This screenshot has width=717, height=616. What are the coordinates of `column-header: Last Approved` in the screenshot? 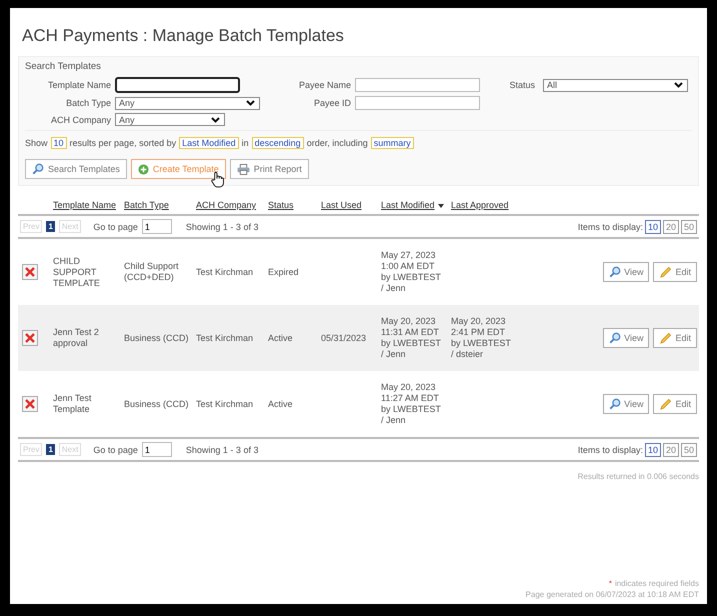 It's located at (486, 205).